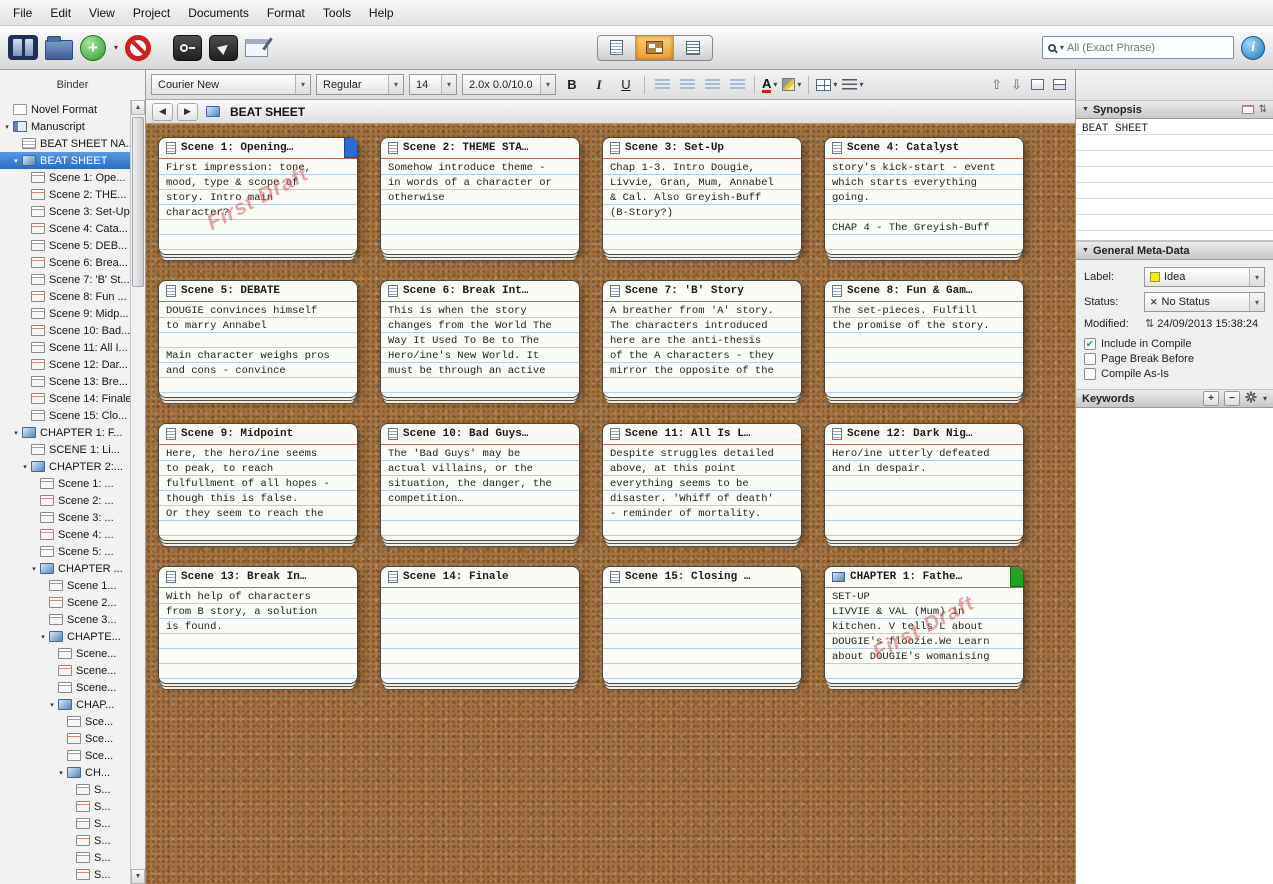 This screenshot has height=884, width=1273. What do you see at coordinates (138, 107) in the screenshot?
I see `scroll-up-button: ▲` at bounding box center [138, 107].